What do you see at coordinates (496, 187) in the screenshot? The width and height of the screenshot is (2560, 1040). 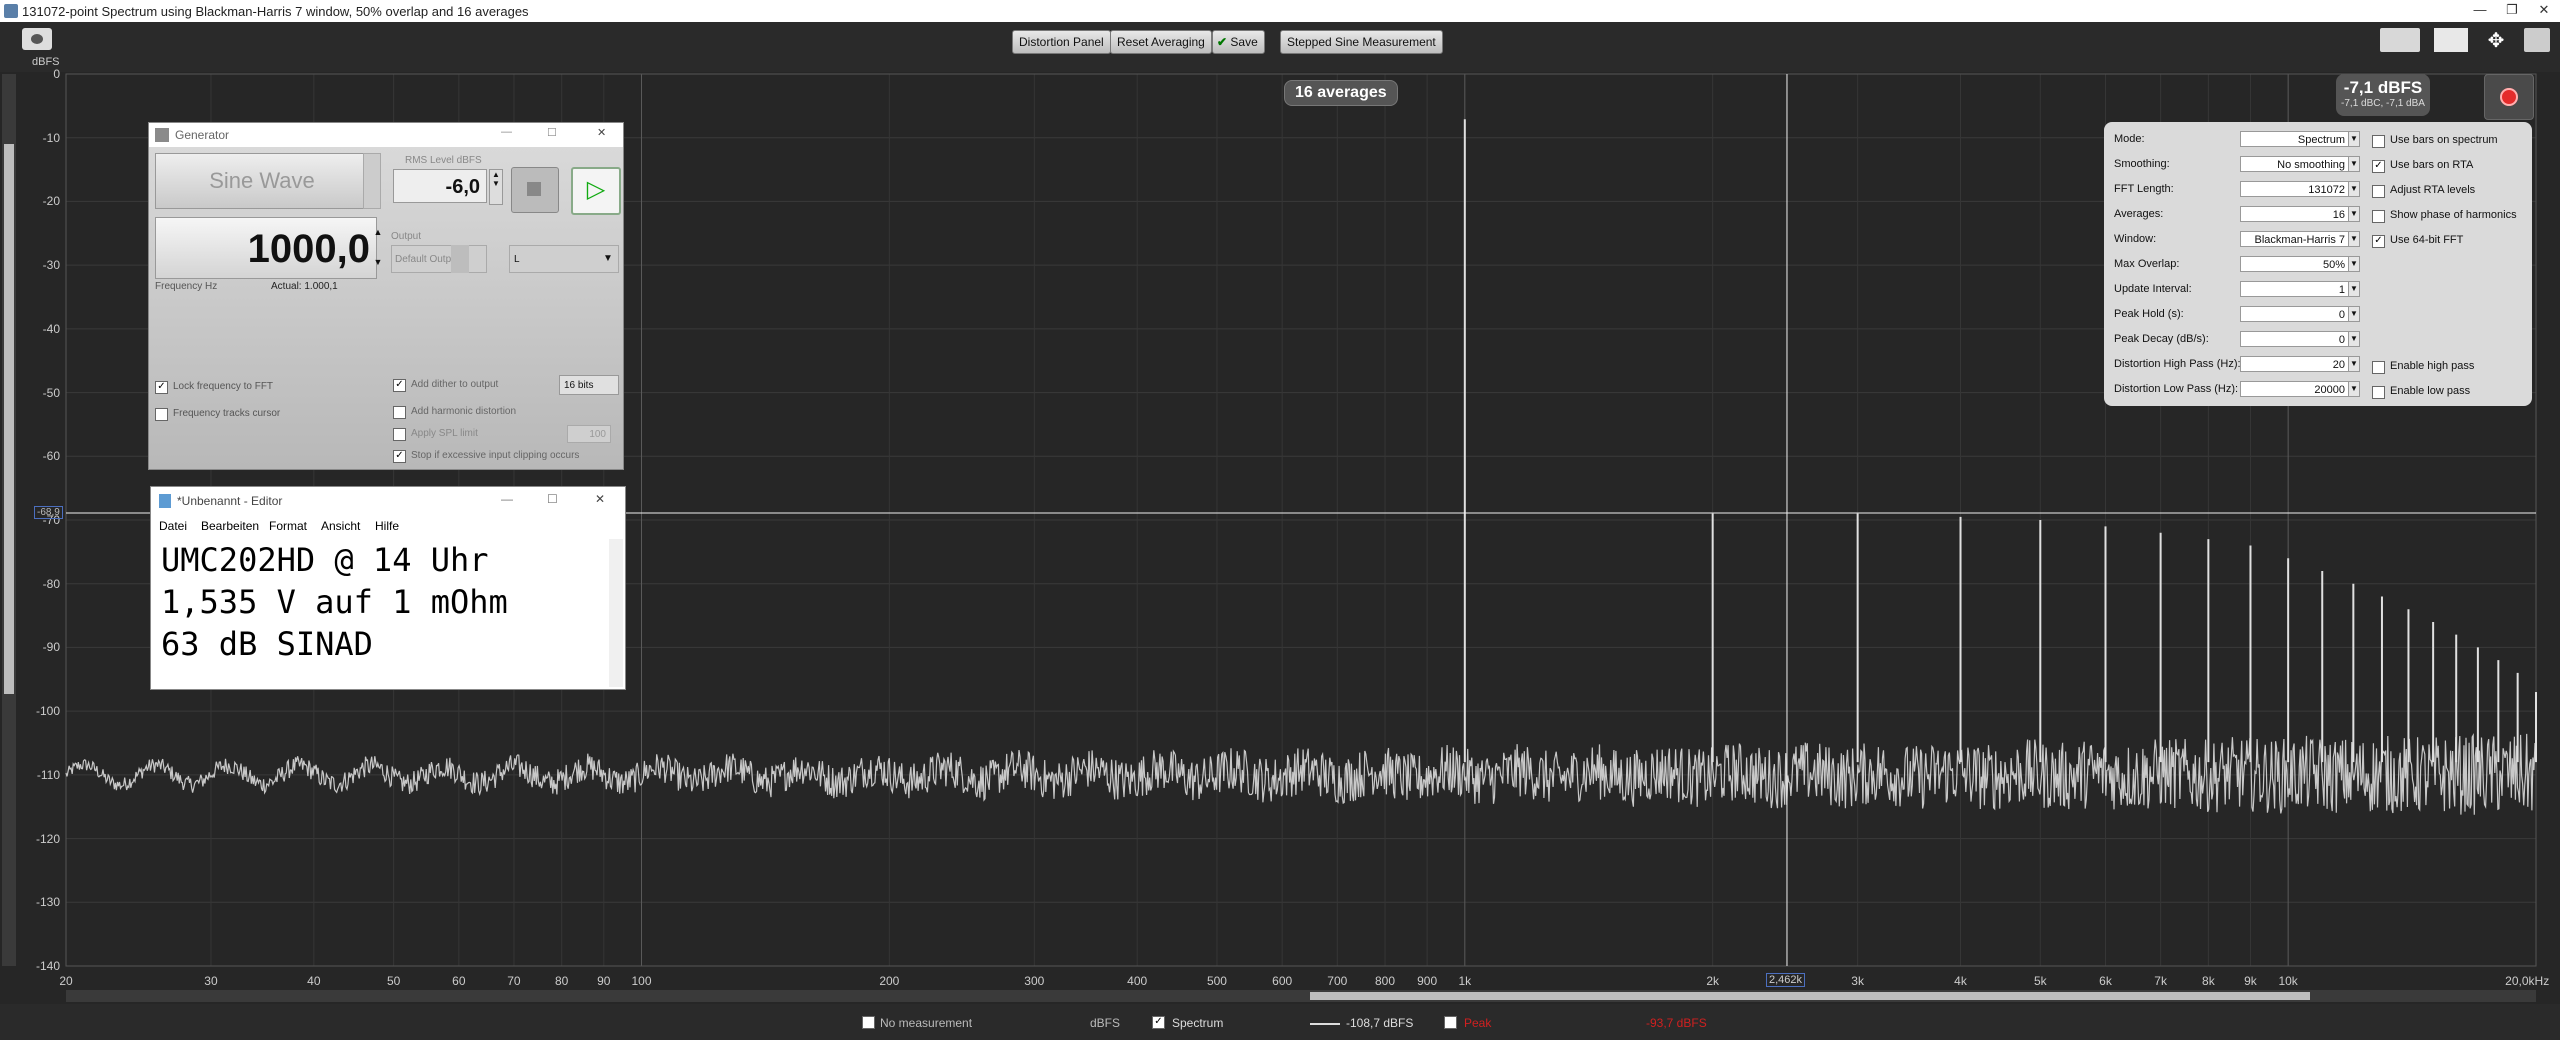 I see `rms-stepper: ▲ ▼` at bounding box center [496, 187].